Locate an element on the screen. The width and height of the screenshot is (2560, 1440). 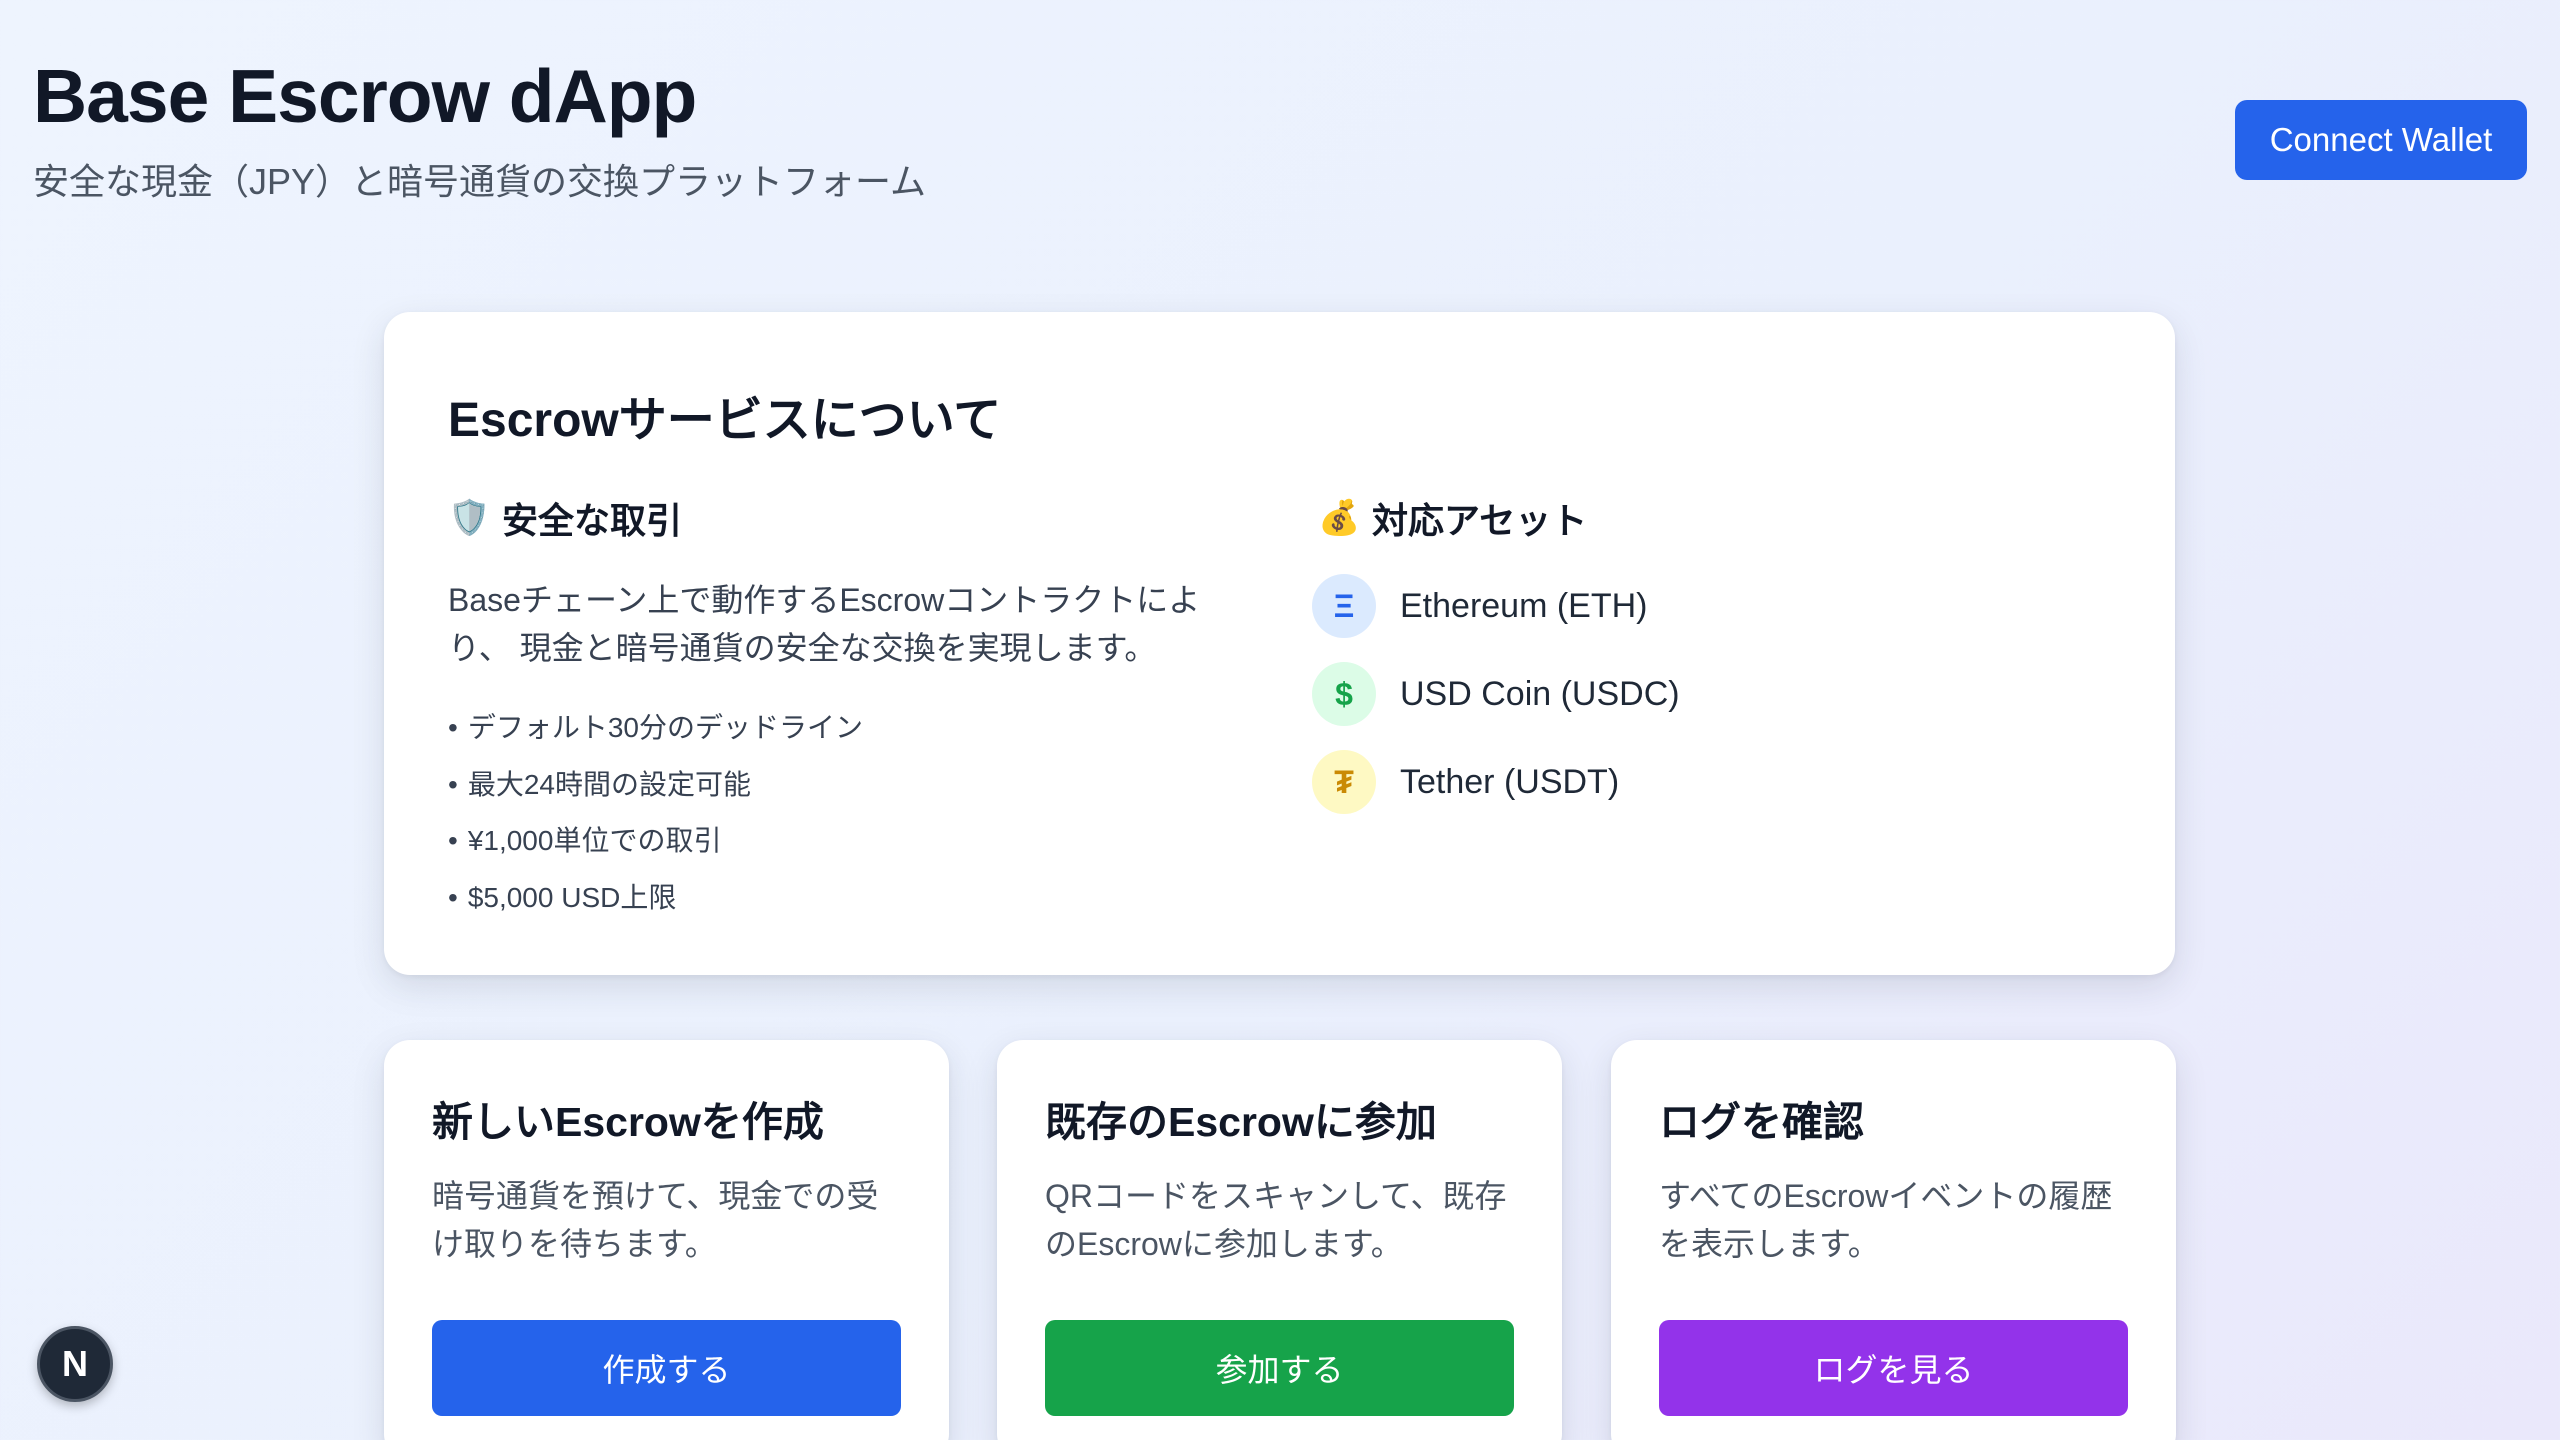
asset-label: Ethereum (ETH) is located at coordinates (1524, 605).